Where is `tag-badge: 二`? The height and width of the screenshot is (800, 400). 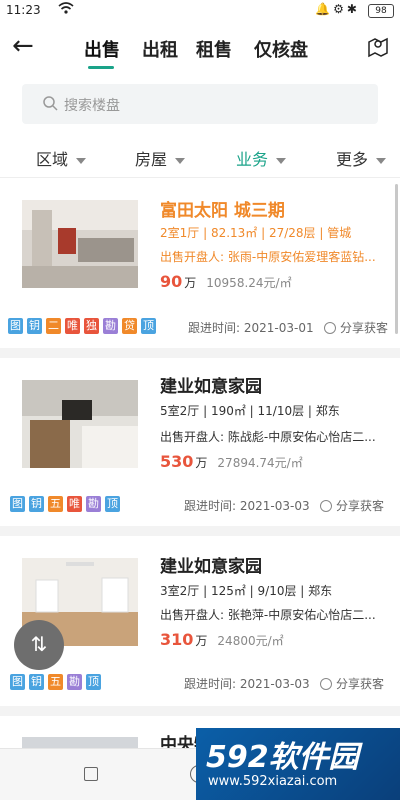 tag-badge: 二 is located at coordinates (53, 326).